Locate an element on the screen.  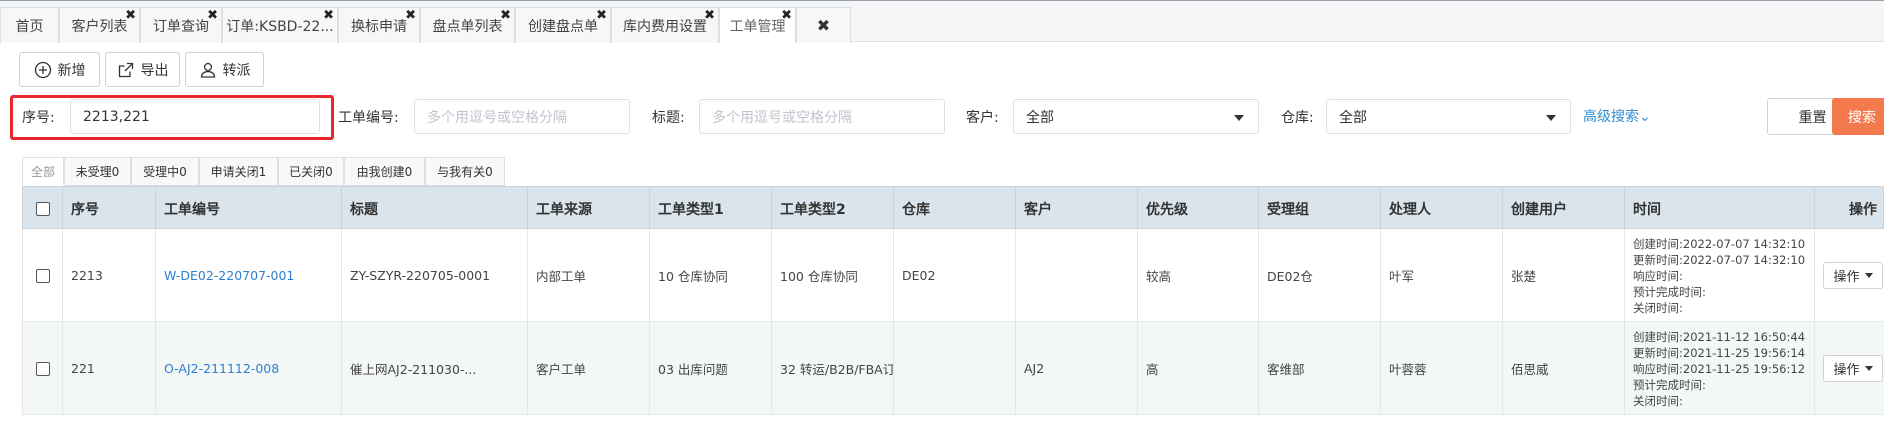
col-header-title: 标题 is located at coordinates (435, 208).